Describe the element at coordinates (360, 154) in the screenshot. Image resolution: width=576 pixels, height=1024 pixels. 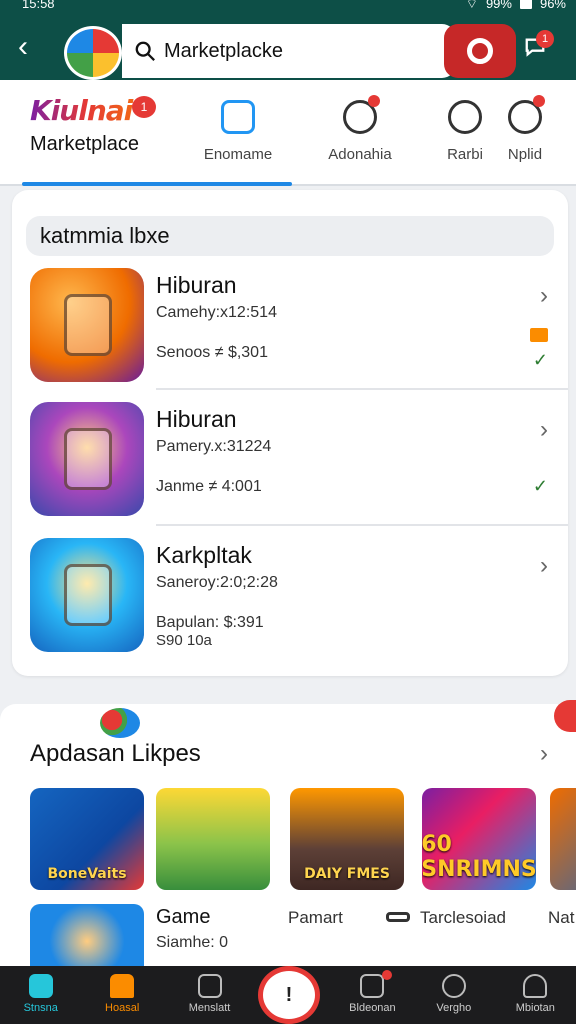
I see `tab-label: Adonahia` at that location.